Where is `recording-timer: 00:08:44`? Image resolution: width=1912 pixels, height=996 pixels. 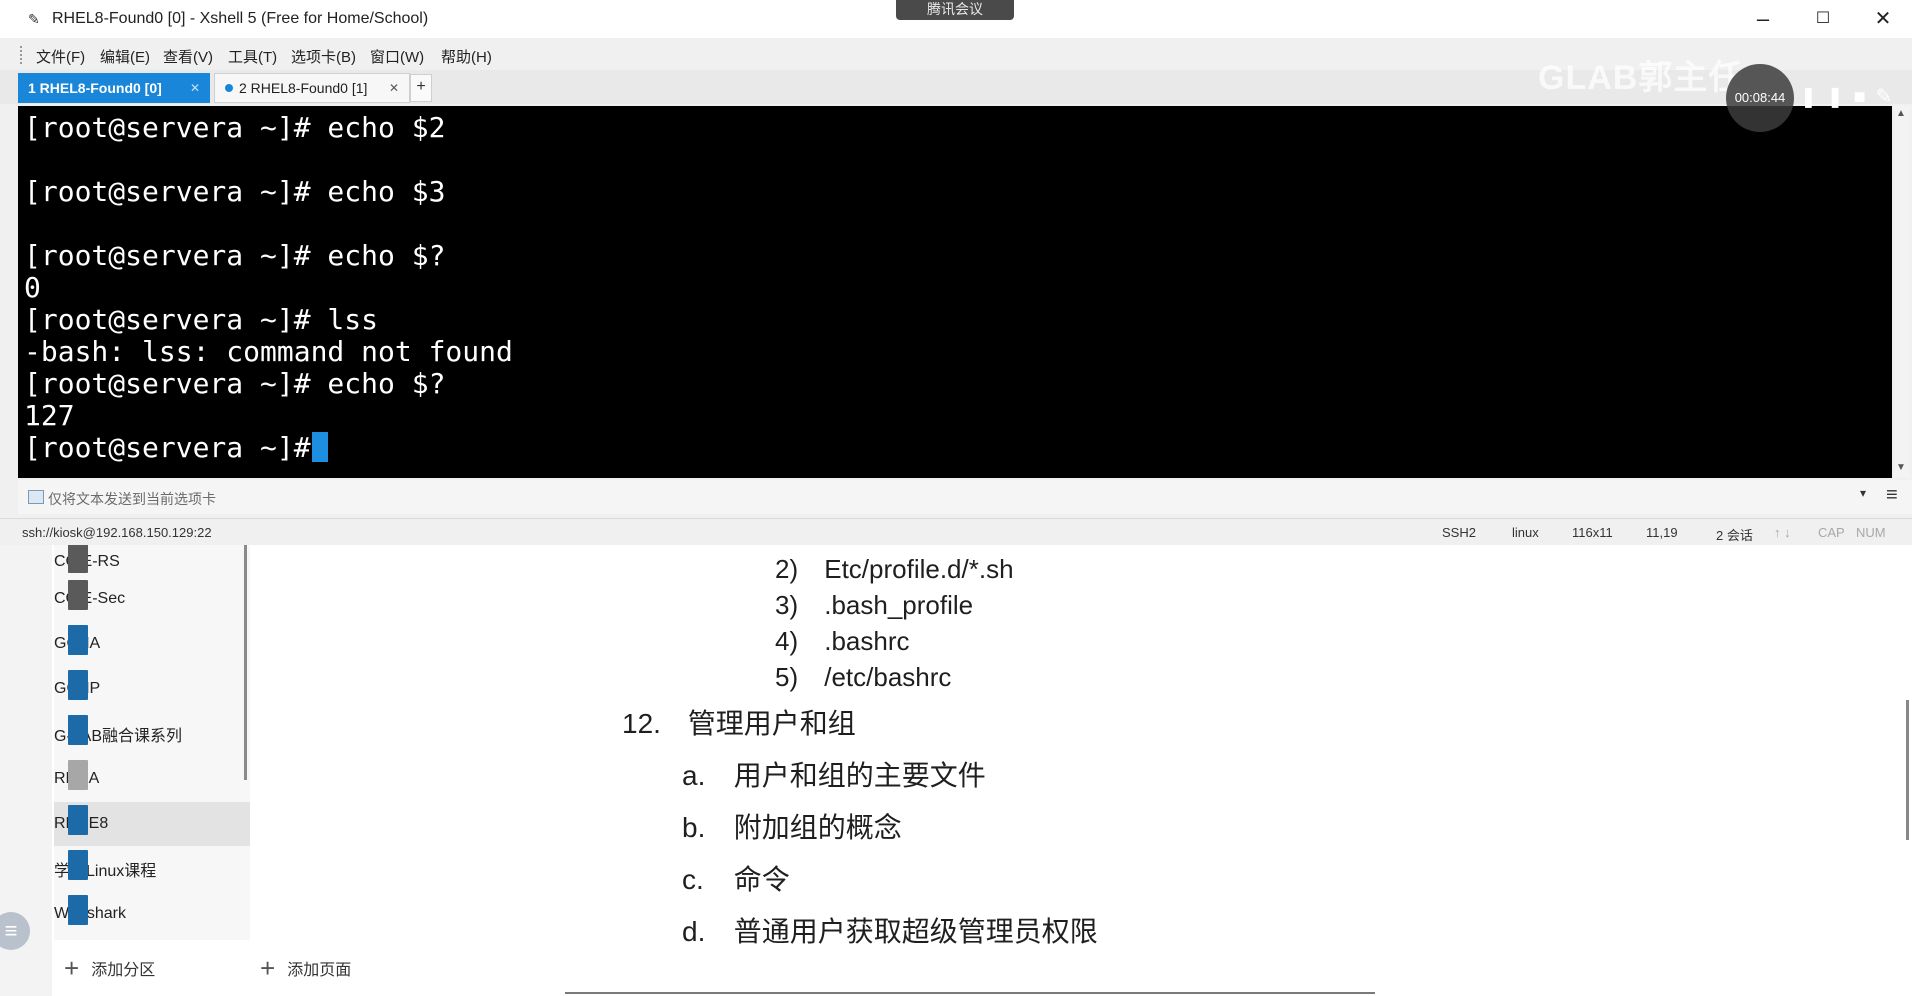 recording-timer: 00:08:44 is located at coordinates (1760, 98).